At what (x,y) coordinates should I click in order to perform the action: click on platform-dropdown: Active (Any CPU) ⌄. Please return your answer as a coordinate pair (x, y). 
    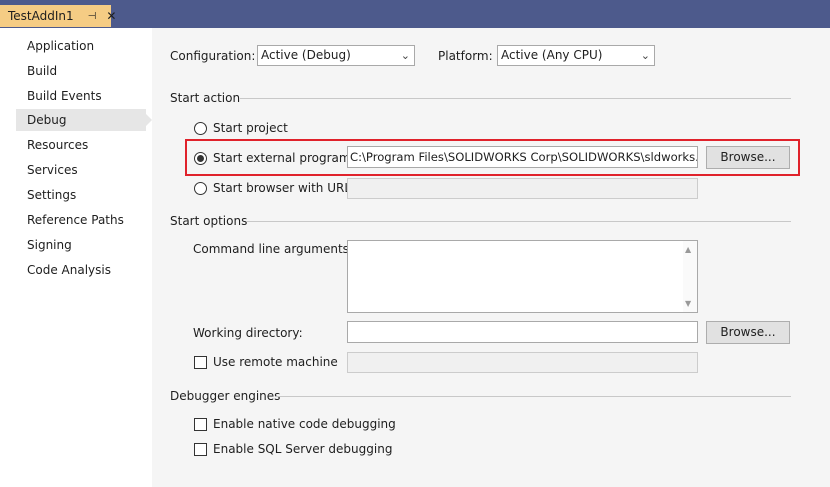
    Looking at the image, I should click on (576, 55).